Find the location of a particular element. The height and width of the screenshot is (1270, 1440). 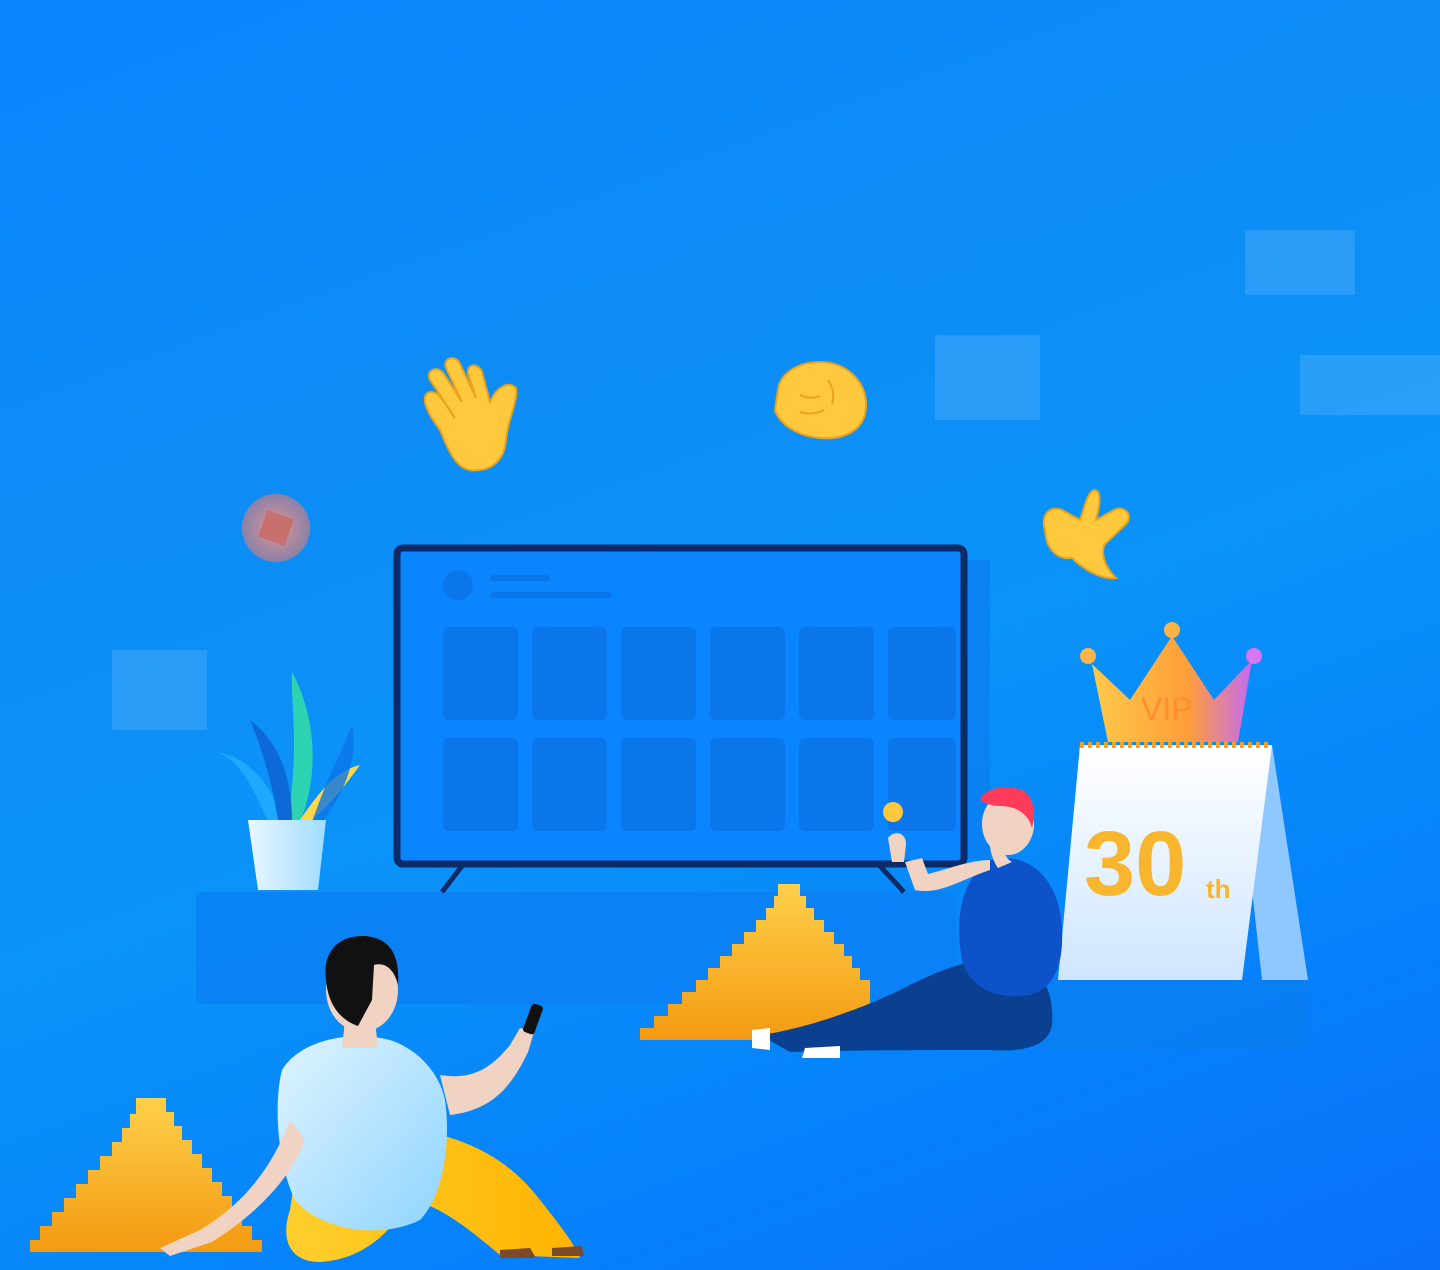

remote-control-icon is located at coordinates (533, 1019).